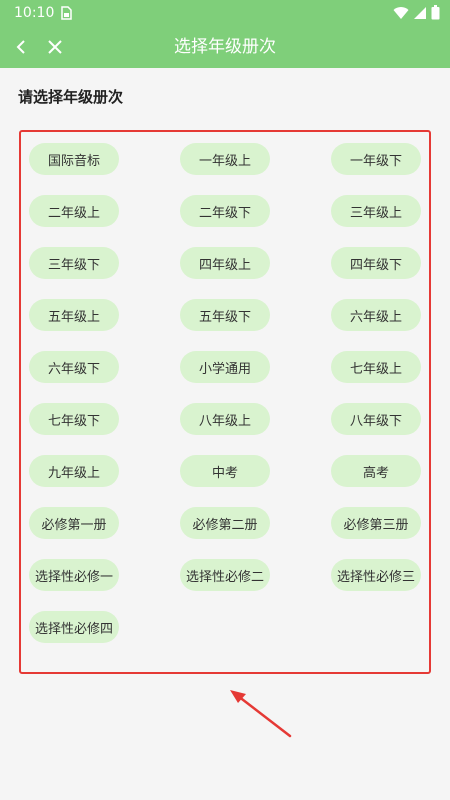  What do you see at coordinates (74, 523) in the screenshot?
I see `grade-option: 必修第一册` at bounding box center [74, 523].